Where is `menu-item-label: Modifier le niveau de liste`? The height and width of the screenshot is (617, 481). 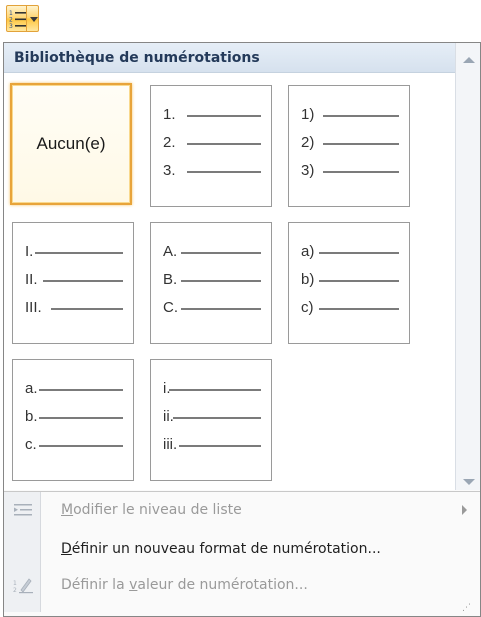 menu-item-label: Modifier le niveau de liste is located at coordinates (151, 510).